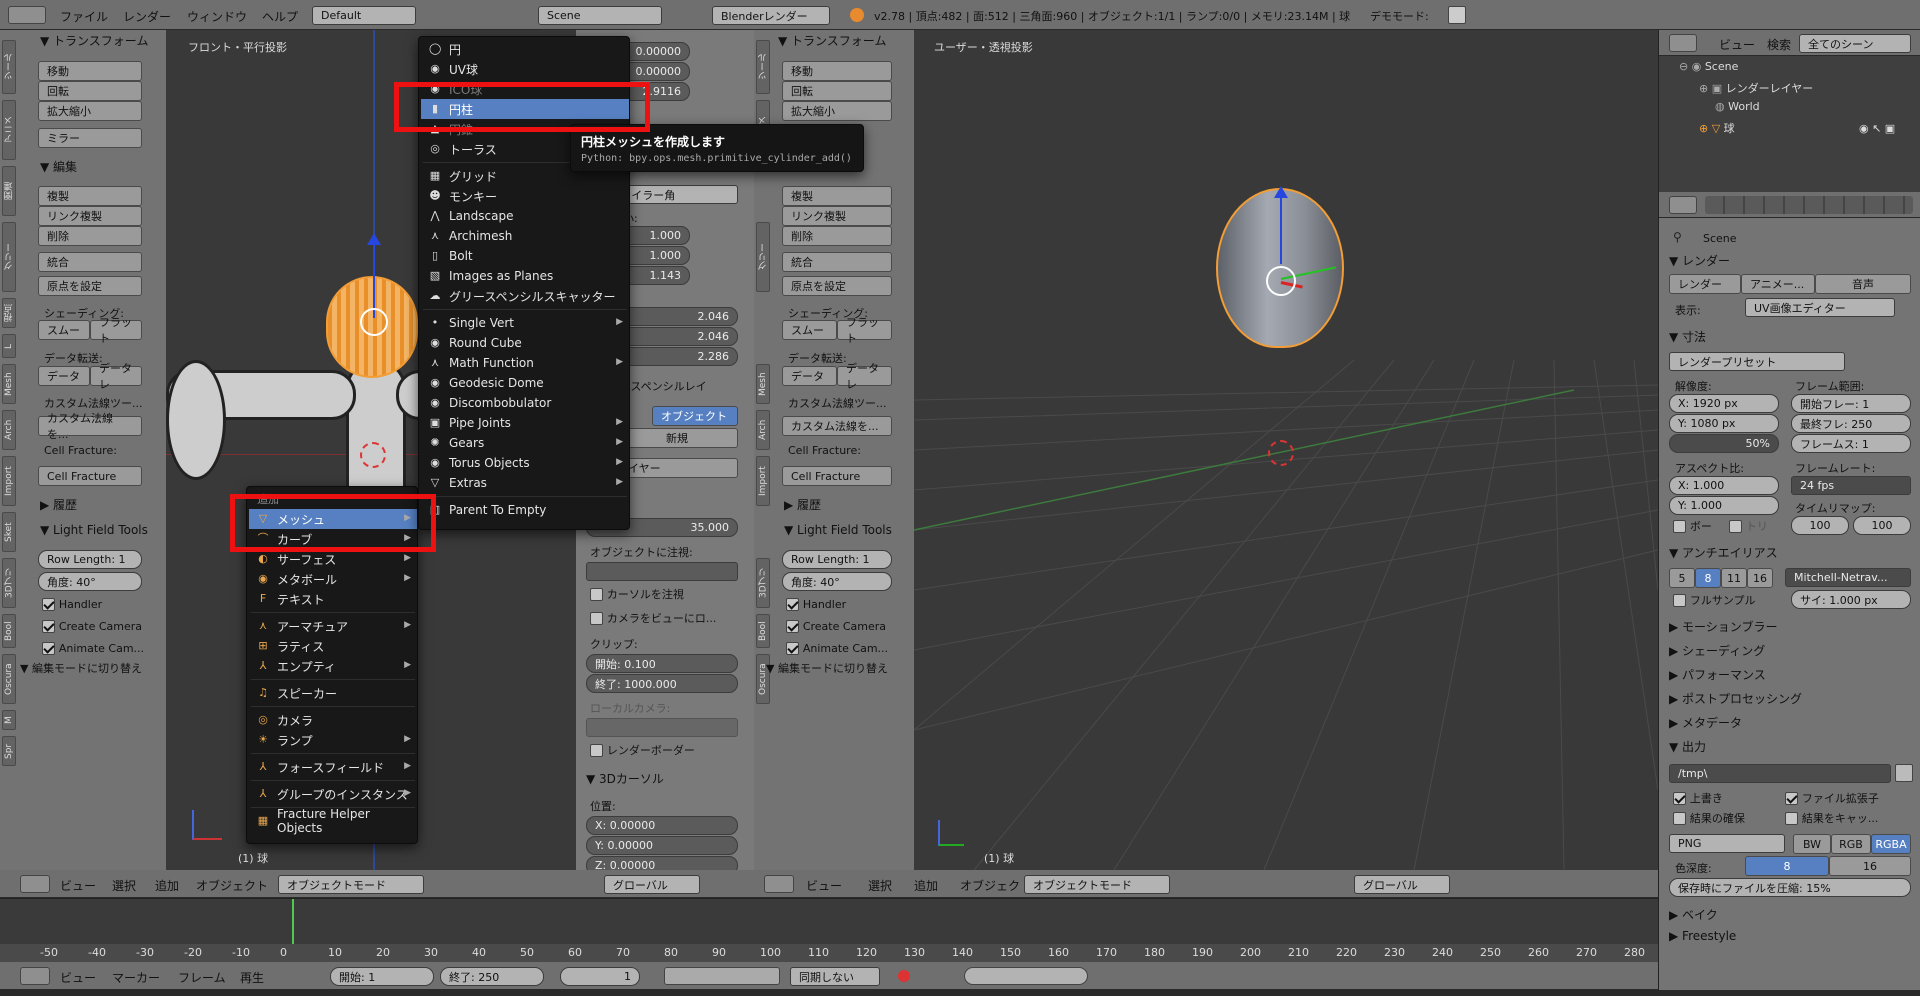  What do you see at coordinates (1717, 650) in the screenshot?
I see `shading-header: ▶ シェーディング` at bounding box center [1717, 650].